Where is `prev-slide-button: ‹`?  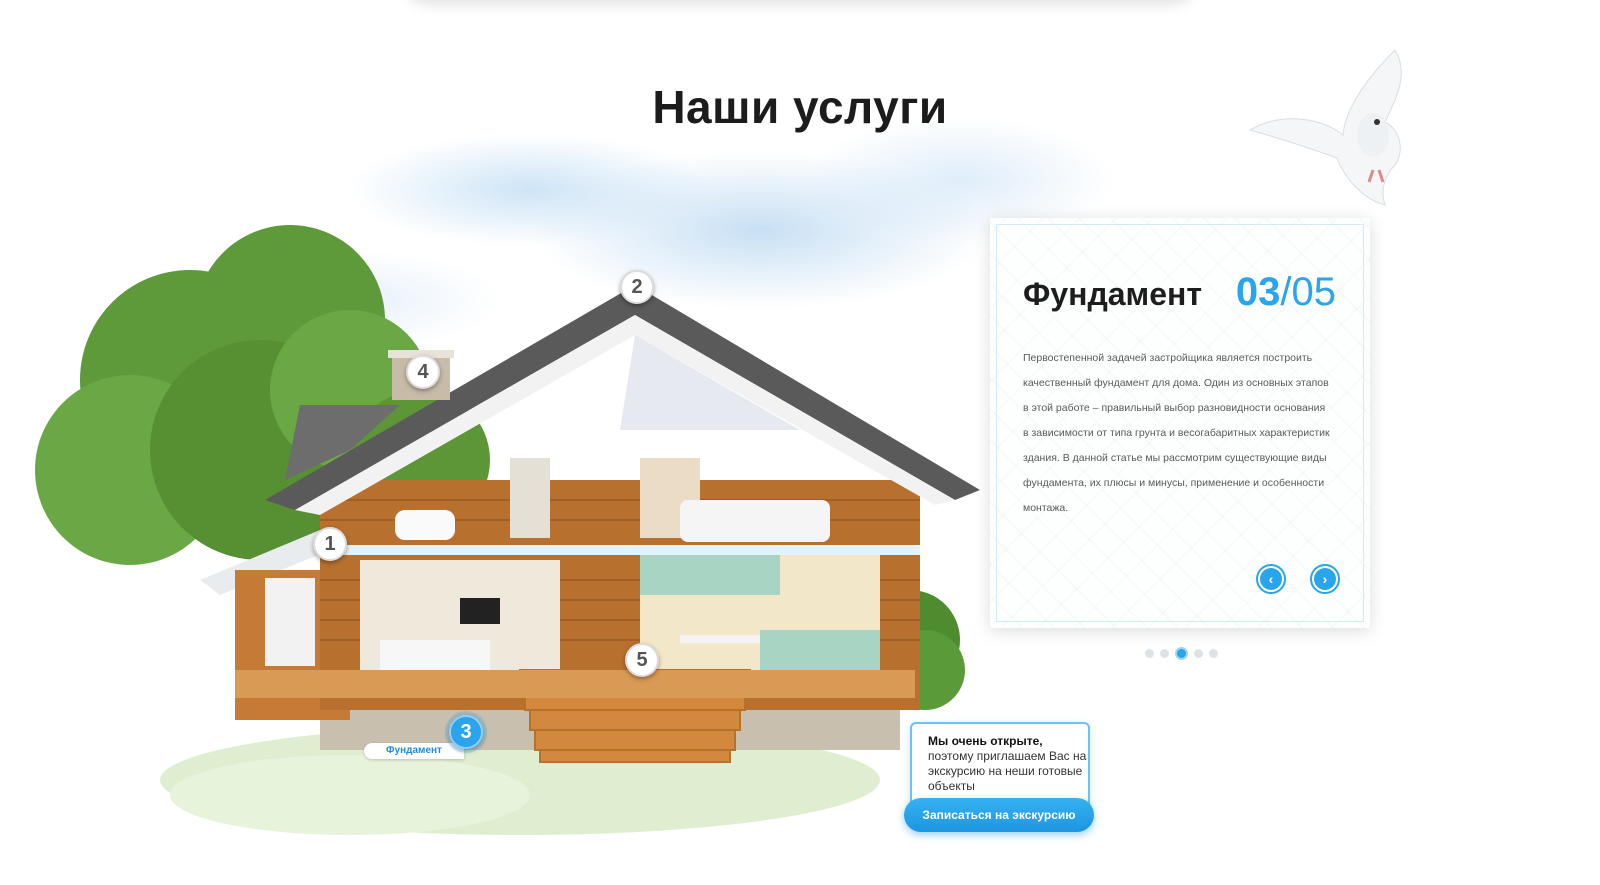
prev-slide-button: ‹ is located at coordinates (1271, 579).